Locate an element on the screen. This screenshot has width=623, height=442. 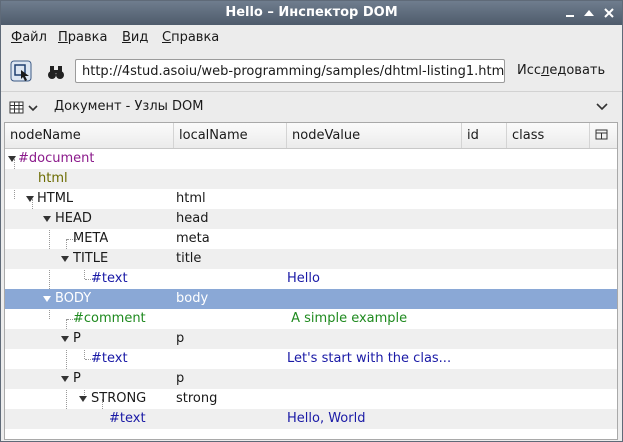
node-name: html is located at coordinates (53, 178).